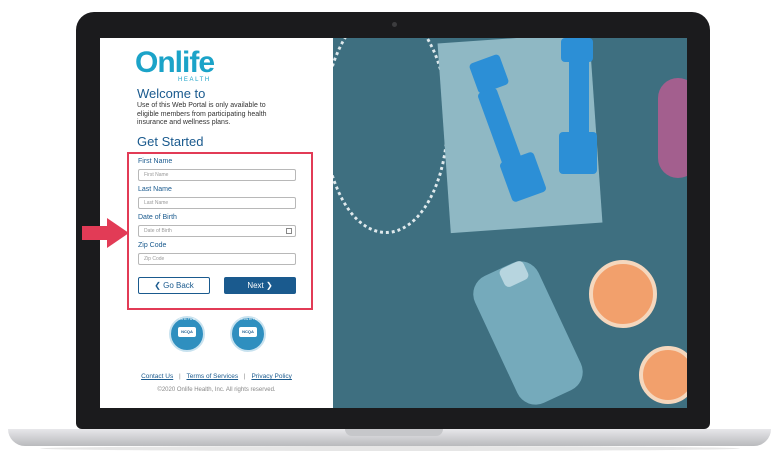  Describe the element at coordinates (528, 331) in the screenshot. I see `water-bottle` at that location.